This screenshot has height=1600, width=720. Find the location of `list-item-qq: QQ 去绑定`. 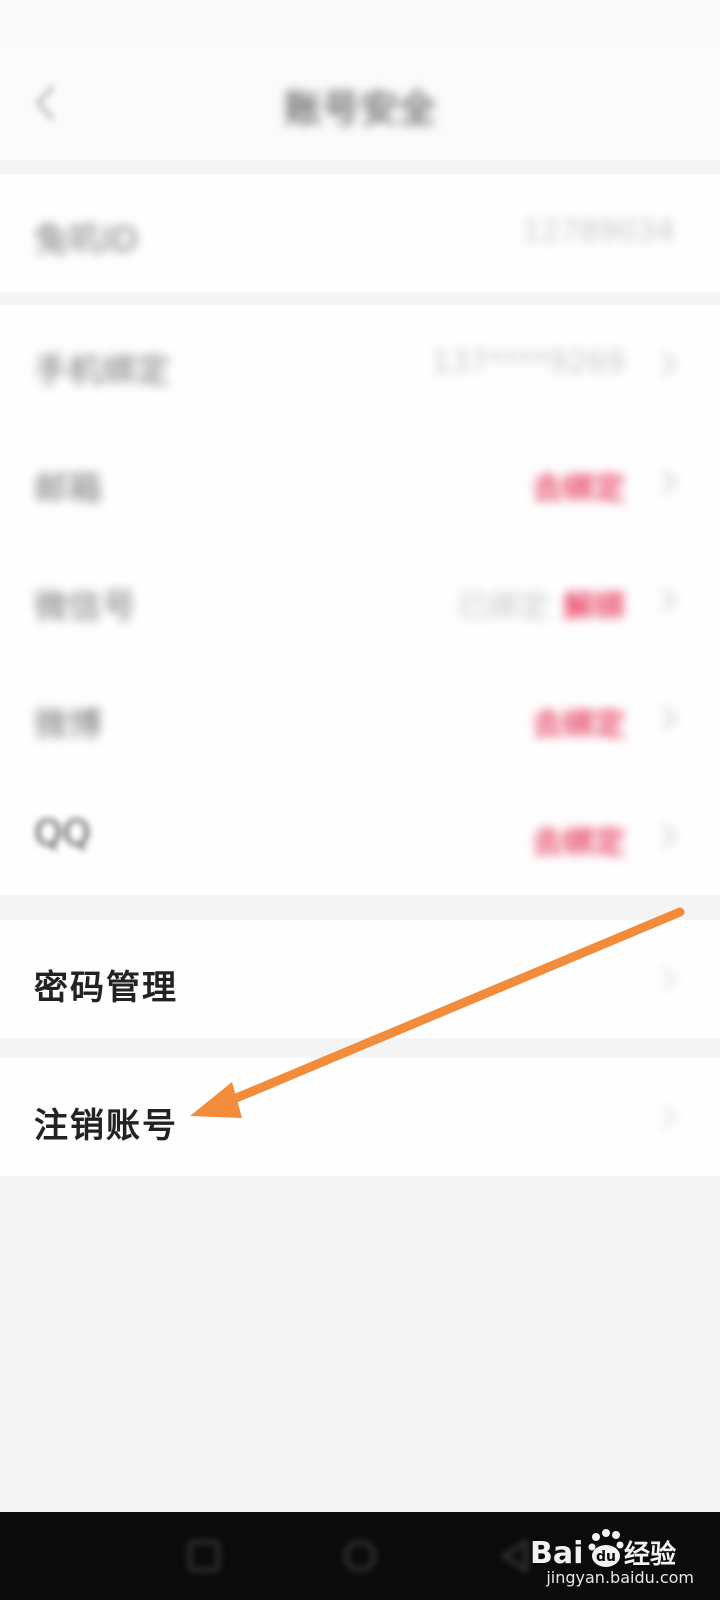

list-item-qq: QQ 去绑定 is located at coordinates (360, 836).